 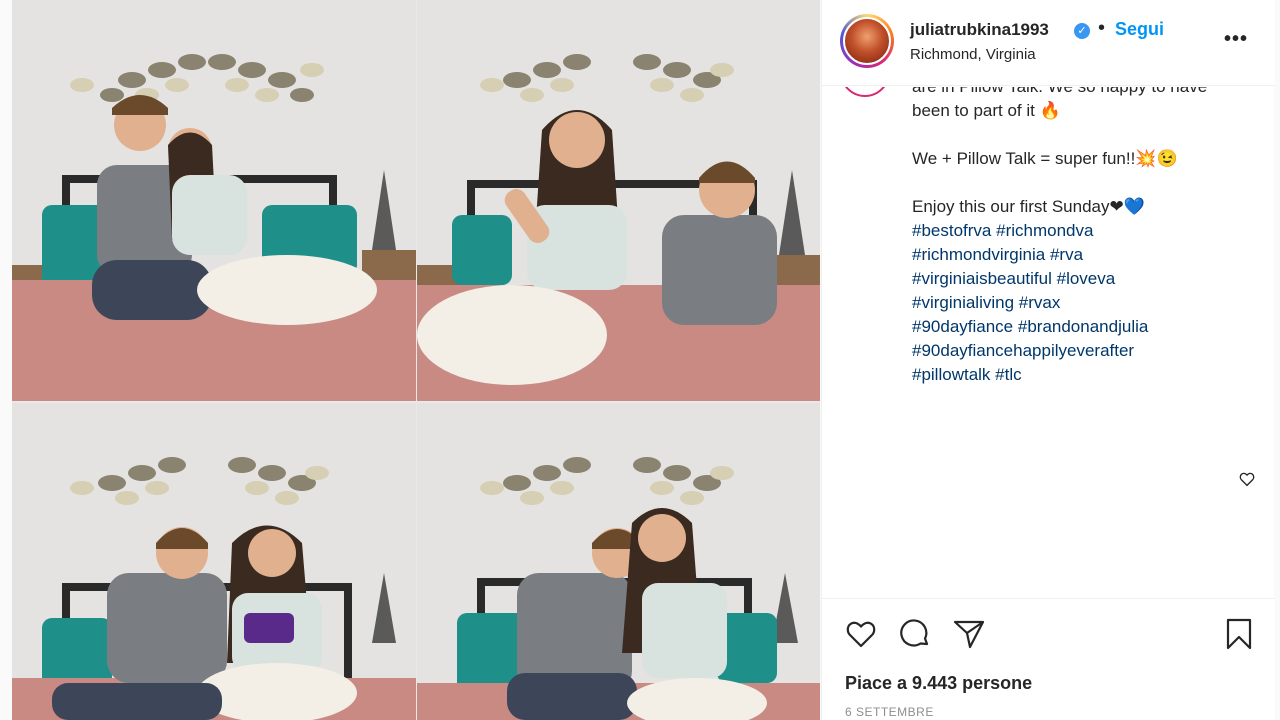 What do you see at coordinates (1139, 29) in the screenshot?
I see `follow-button: Segui` at bounding box center [1139, 29].